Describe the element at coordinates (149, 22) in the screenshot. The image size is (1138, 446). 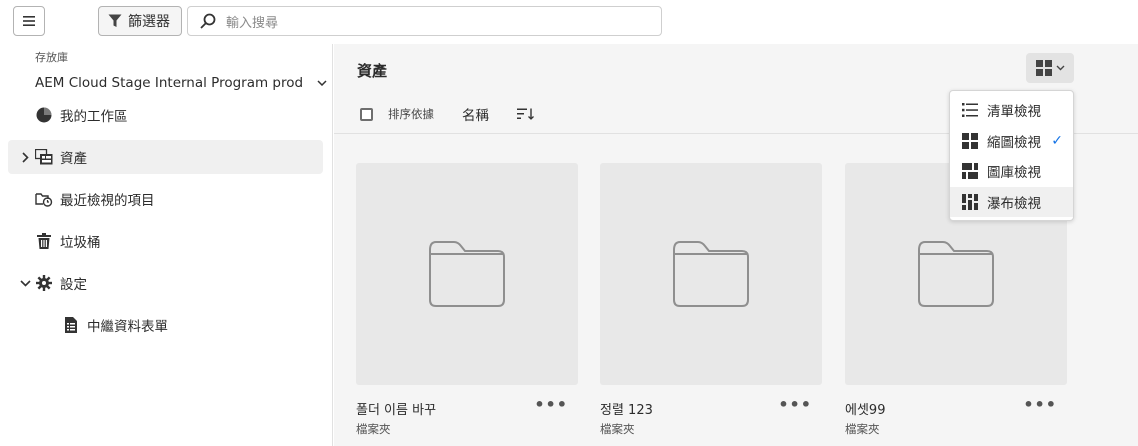
I see `filter-label: 篩選器` at that location.